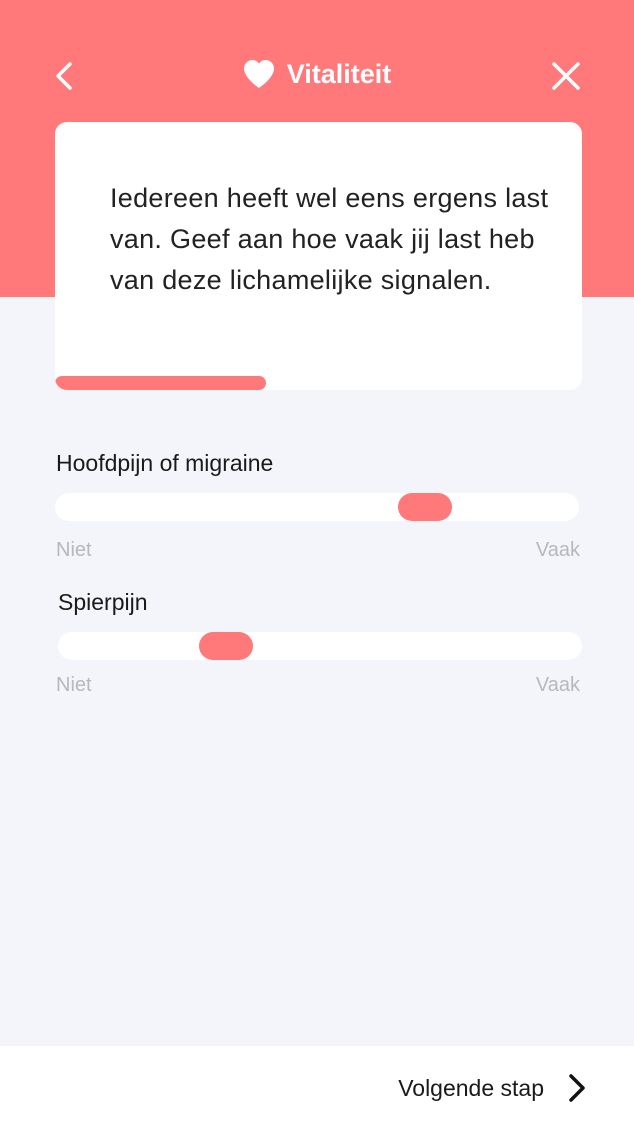 The height and width of the screenshot is (1127, 634). What do you see at coordinates (103, 602) in the screenshot?
I see `question-label-muscle-pain: Spierpijn` at bounding box center [103, 602].